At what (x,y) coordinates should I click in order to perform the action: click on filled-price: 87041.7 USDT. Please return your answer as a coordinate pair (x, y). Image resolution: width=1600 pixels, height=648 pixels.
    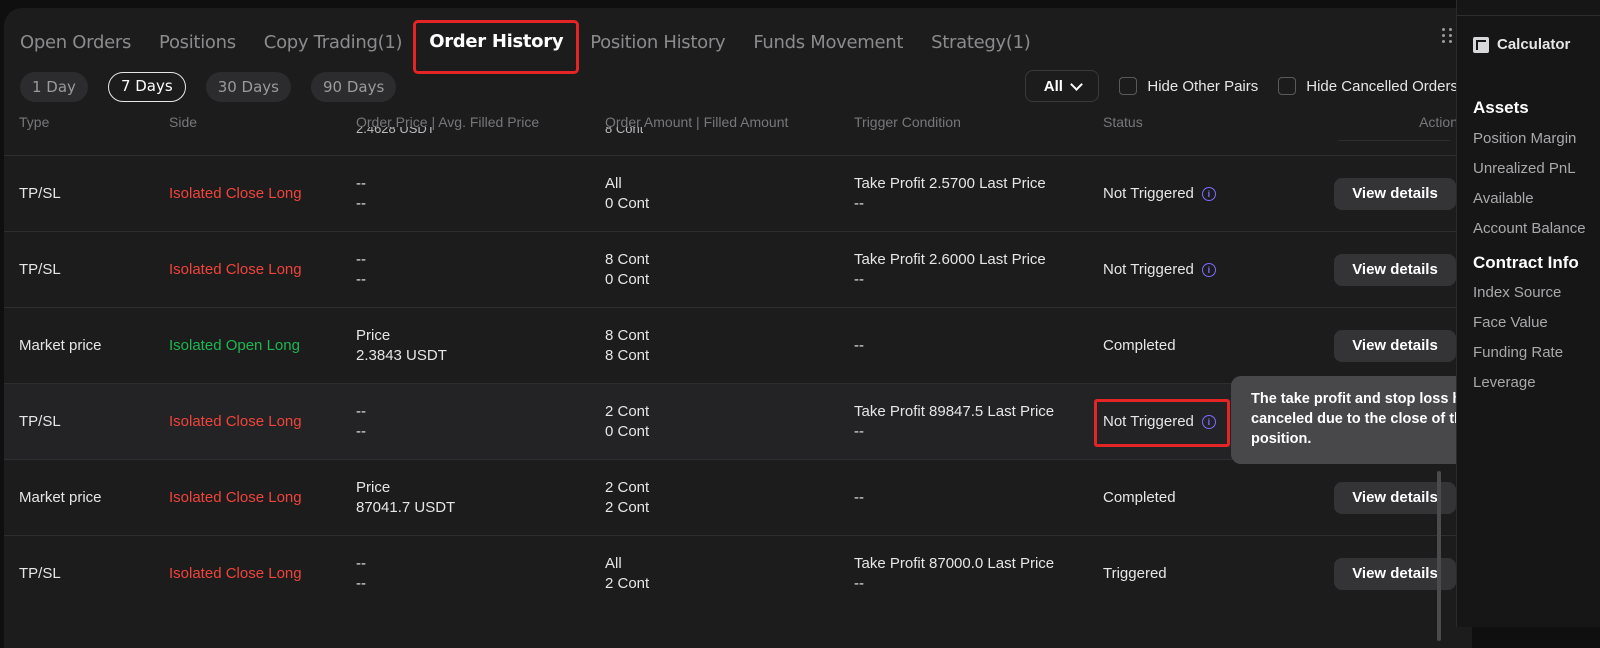
    Looking at the image, I should click on (406, 507).